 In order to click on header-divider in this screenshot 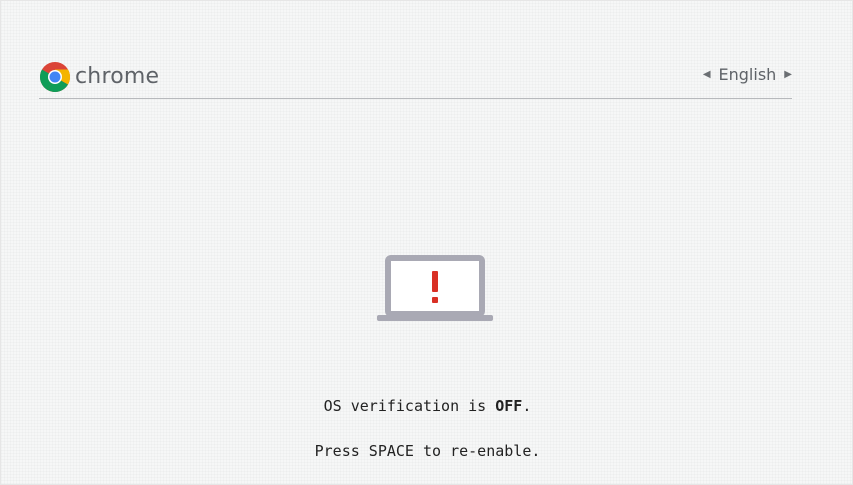, I will do `click(415, 98)`.